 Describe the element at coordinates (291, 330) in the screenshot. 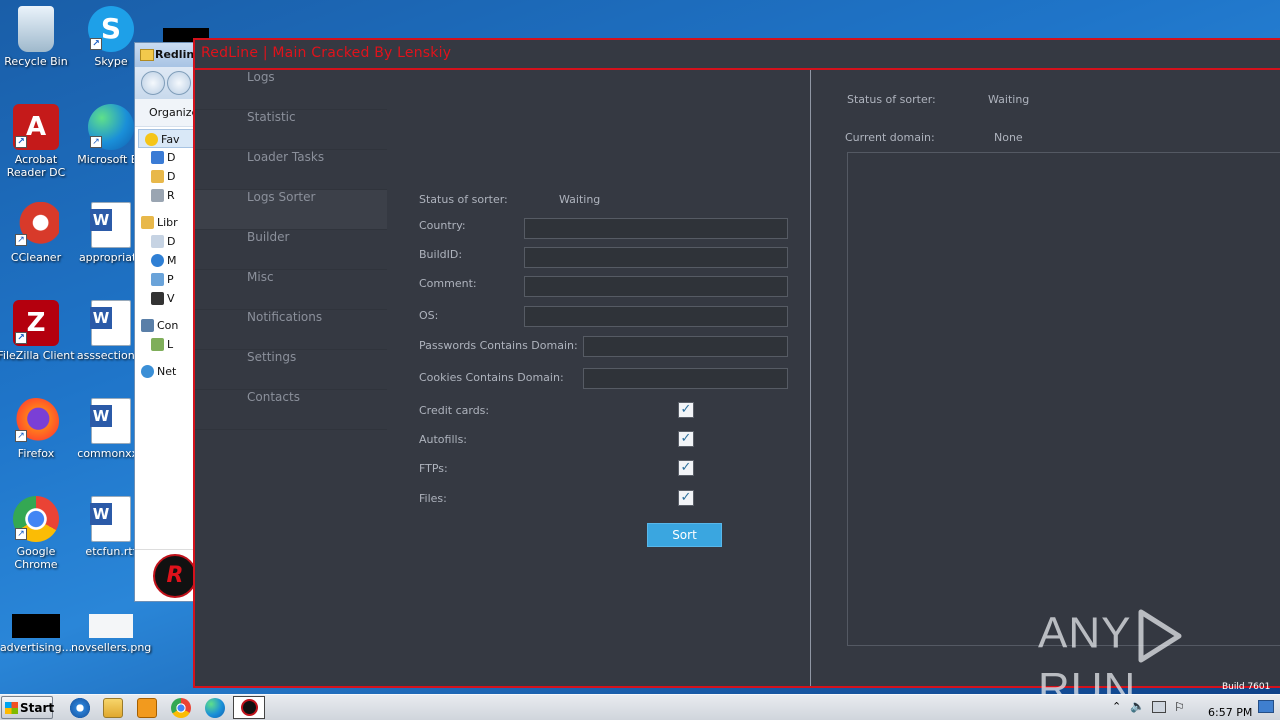

I see `sidebar-item-notifications: Notifications` at that location.